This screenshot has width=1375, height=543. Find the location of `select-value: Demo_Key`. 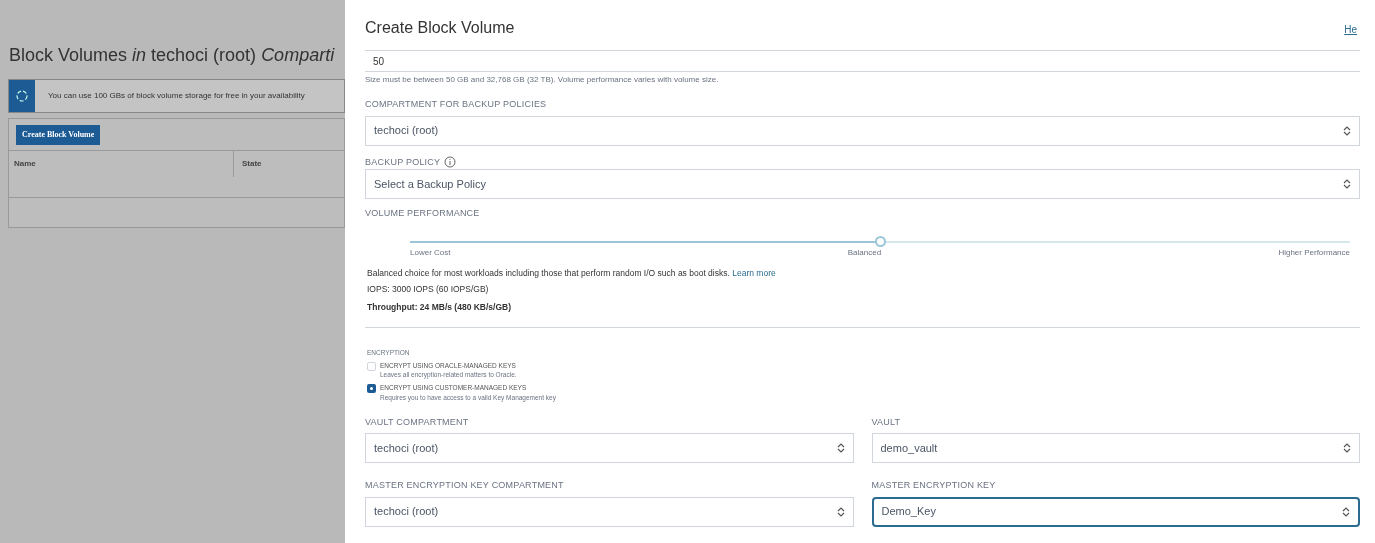

select-value: Demo_Key is located at coordinates (908, 512).